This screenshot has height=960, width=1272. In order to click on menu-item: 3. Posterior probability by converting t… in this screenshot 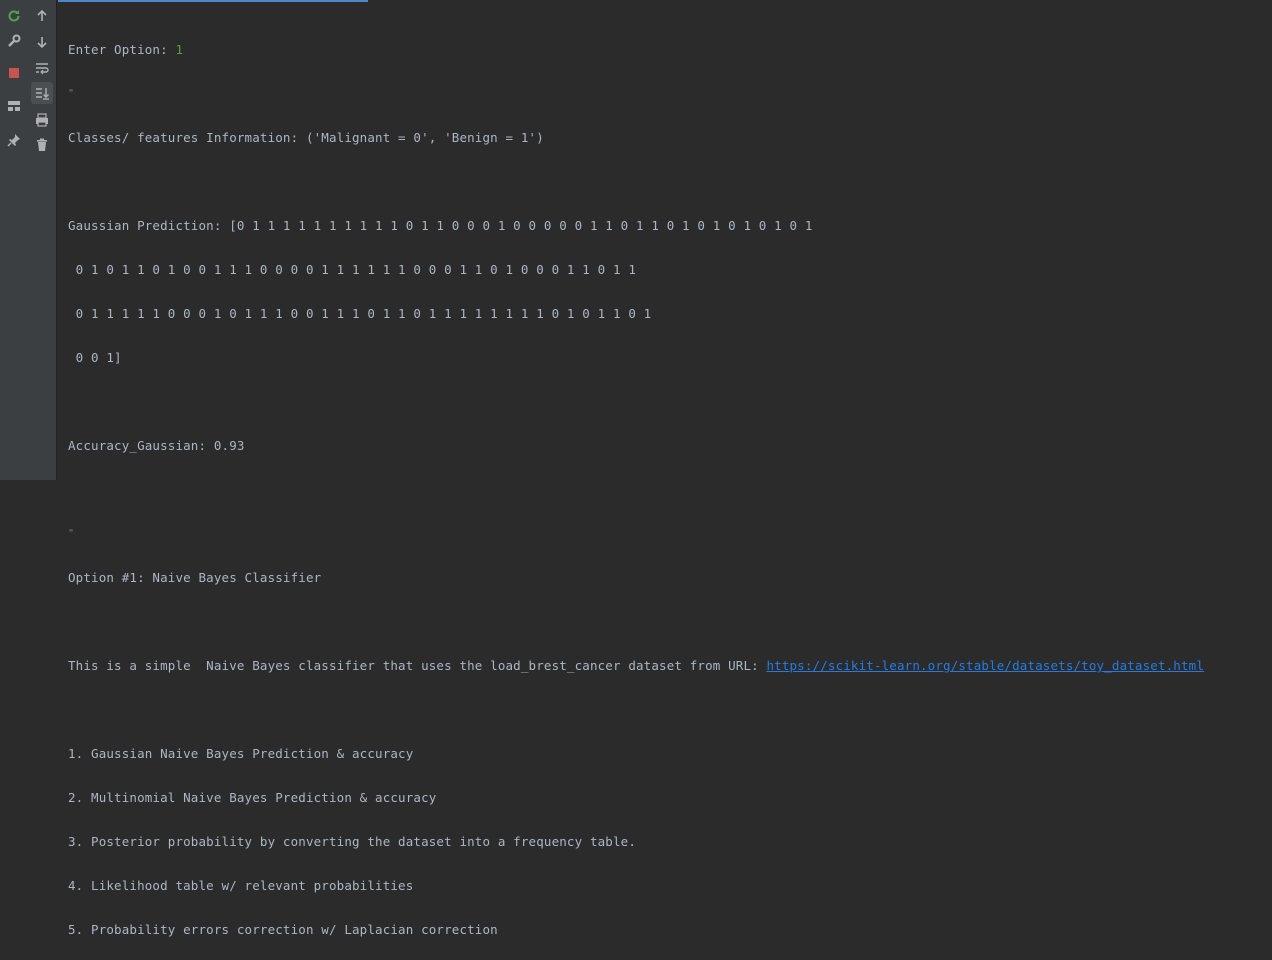, I will do `click(352, 841)`.